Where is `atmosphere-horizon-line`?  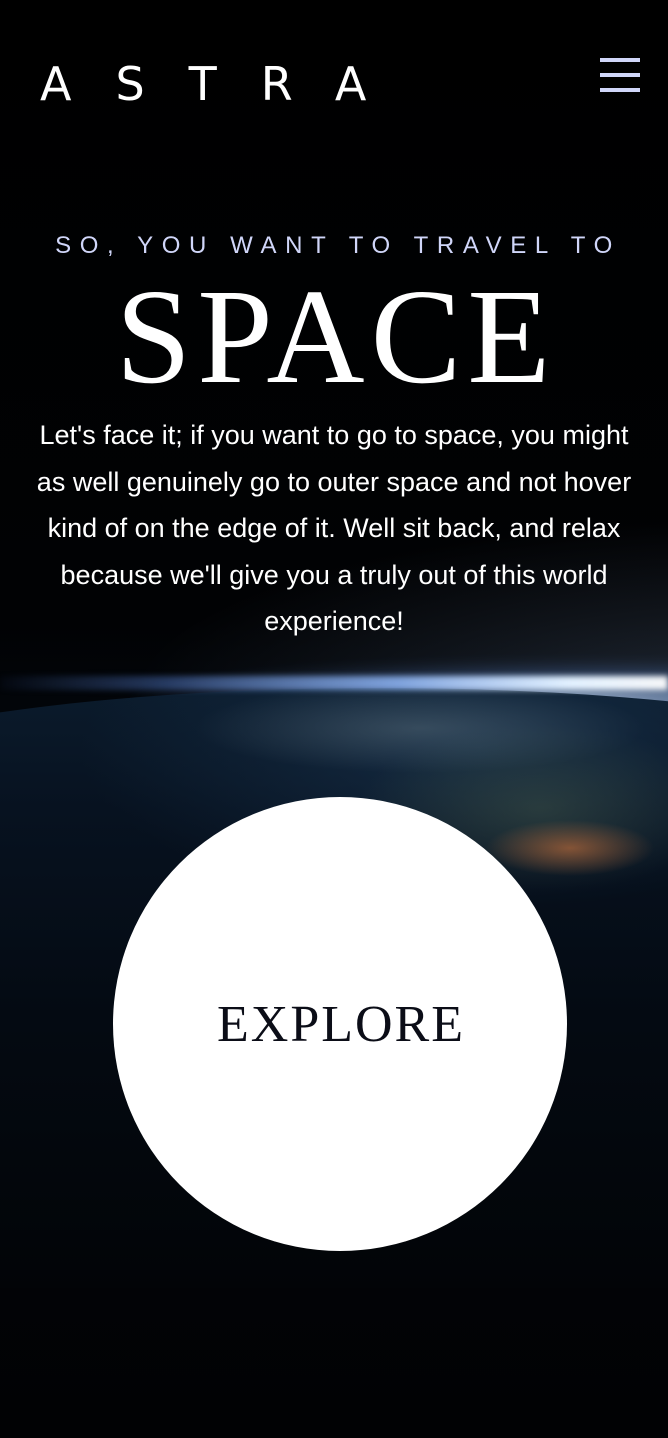 atmosphere-horizon-line is located at coordinates (334, 683).